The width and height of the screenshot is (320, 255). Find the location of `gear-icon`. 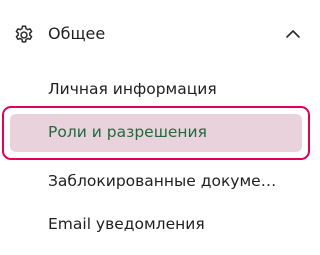

gear-icon is located at coordinates (24, 35).